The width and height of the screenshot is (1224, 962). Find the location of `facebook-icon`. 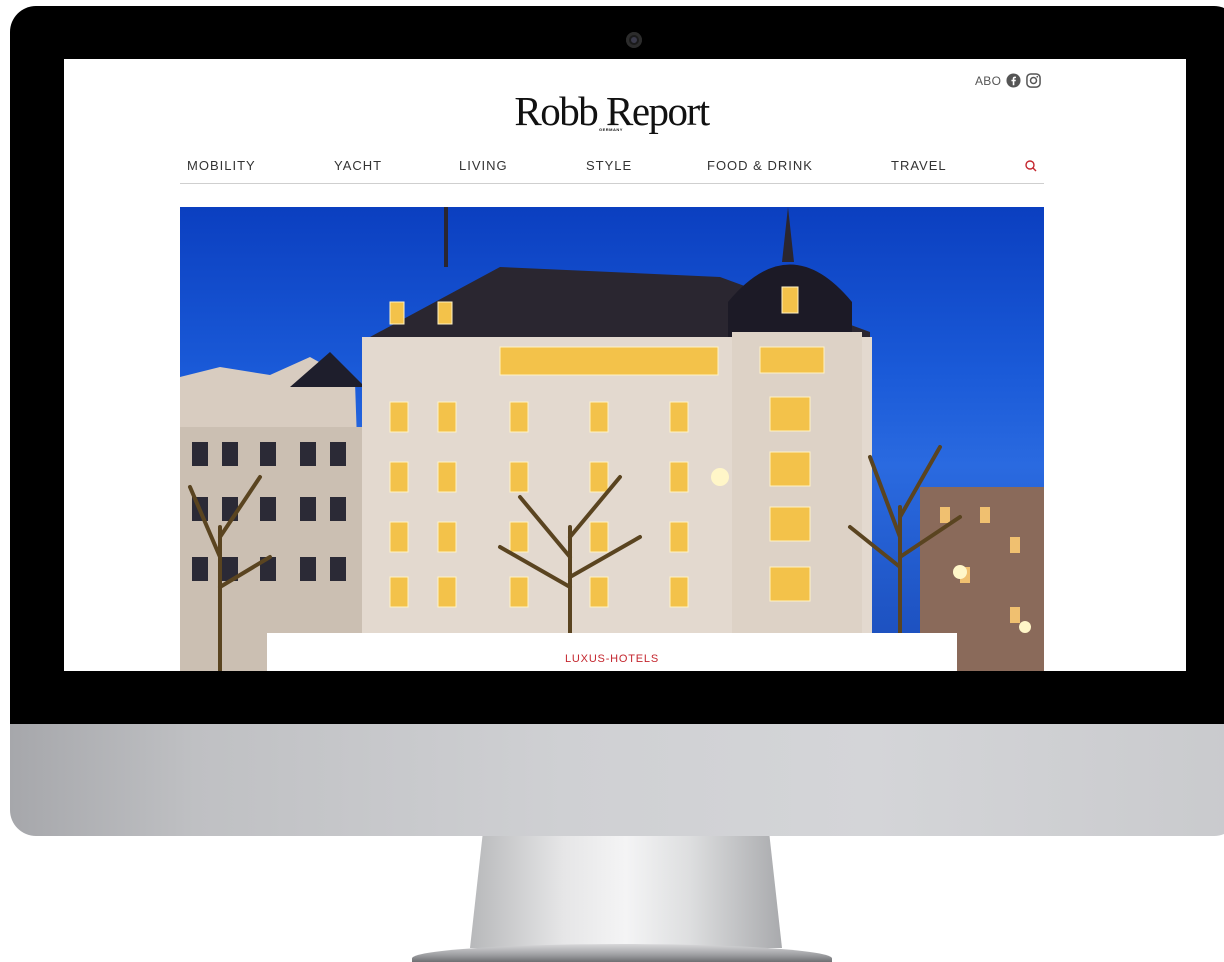

facebook-icon is located at coordinates (1013, 80).